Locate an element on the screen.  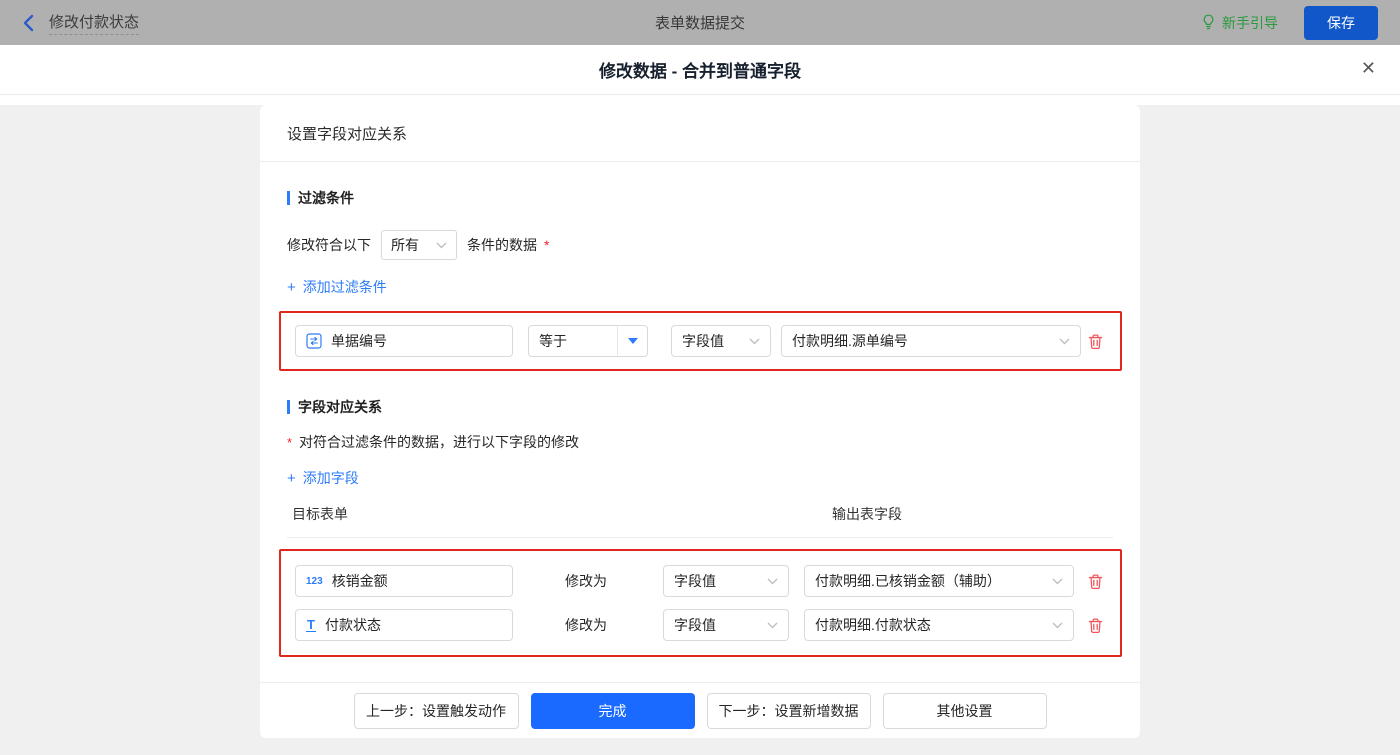
match-mode-value: 所有 is located at coordinates (405, 245).